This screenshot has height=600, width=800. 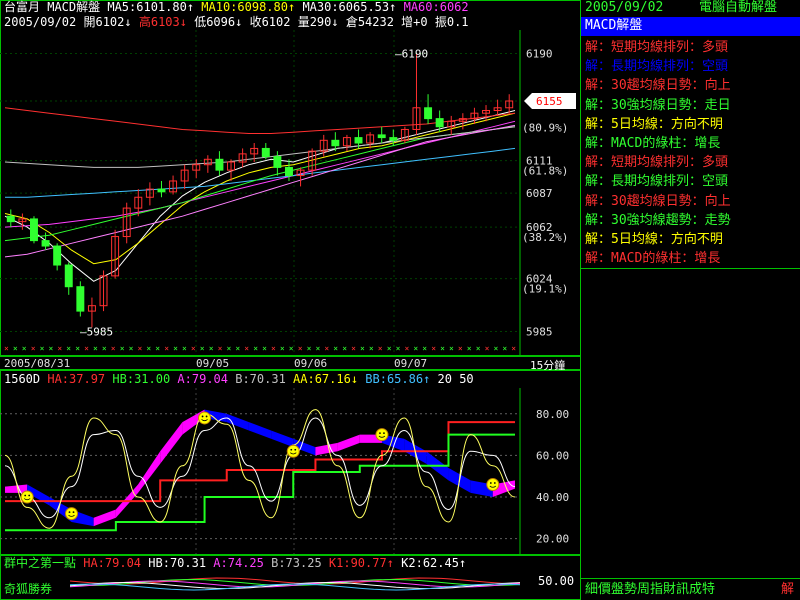 I want to click on analysis-item-11: 解：MACD的綠柱：增長, so click(x=652, y=258).